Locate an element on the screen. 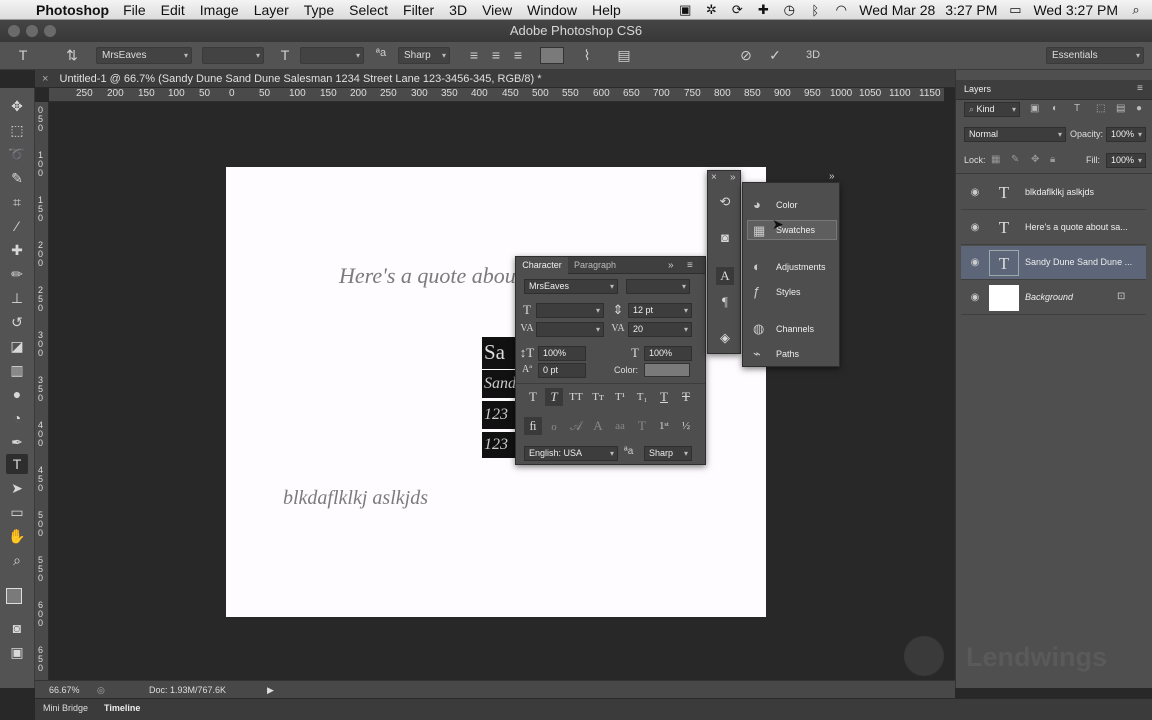 This screenshot has height=720, width=1152. brightness-icon: ✲ is located at coordinates (711, 10).